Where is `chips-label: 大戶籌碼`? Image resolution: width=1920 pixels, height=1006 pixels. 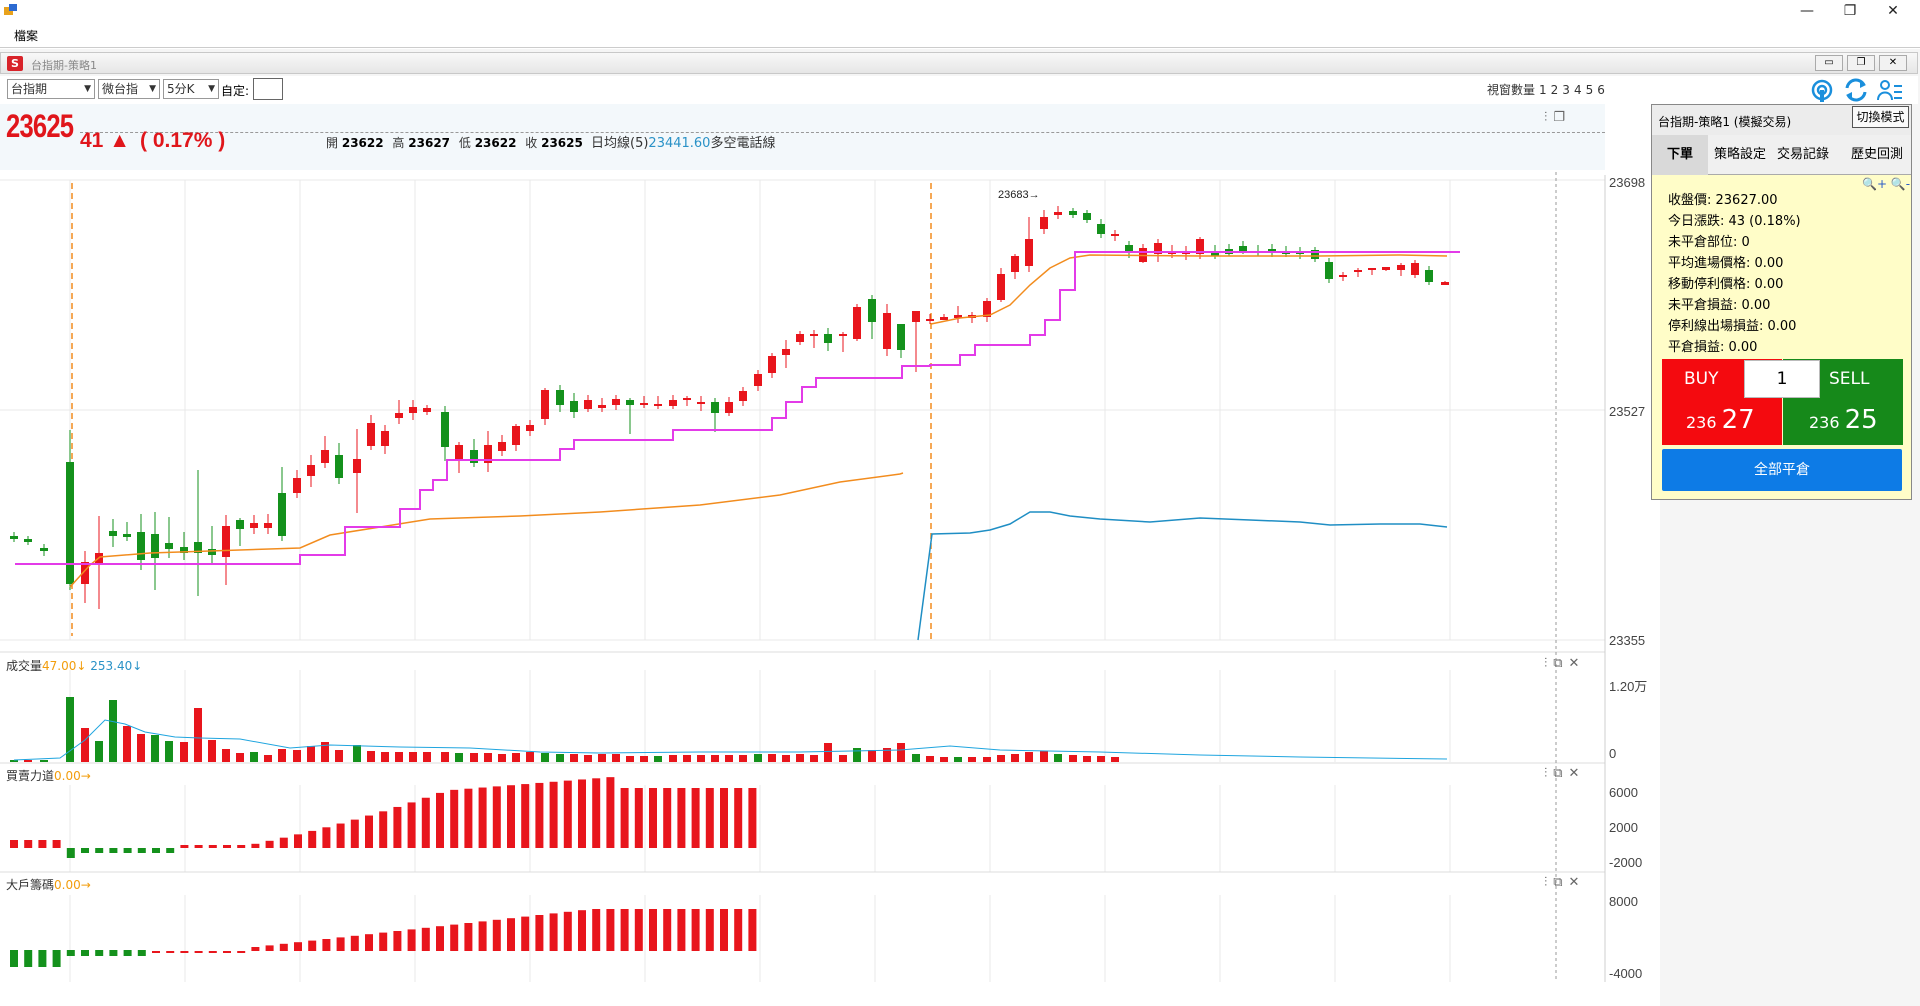 chips-label: 大戶籌碼 is located at coordinates (30, 885).